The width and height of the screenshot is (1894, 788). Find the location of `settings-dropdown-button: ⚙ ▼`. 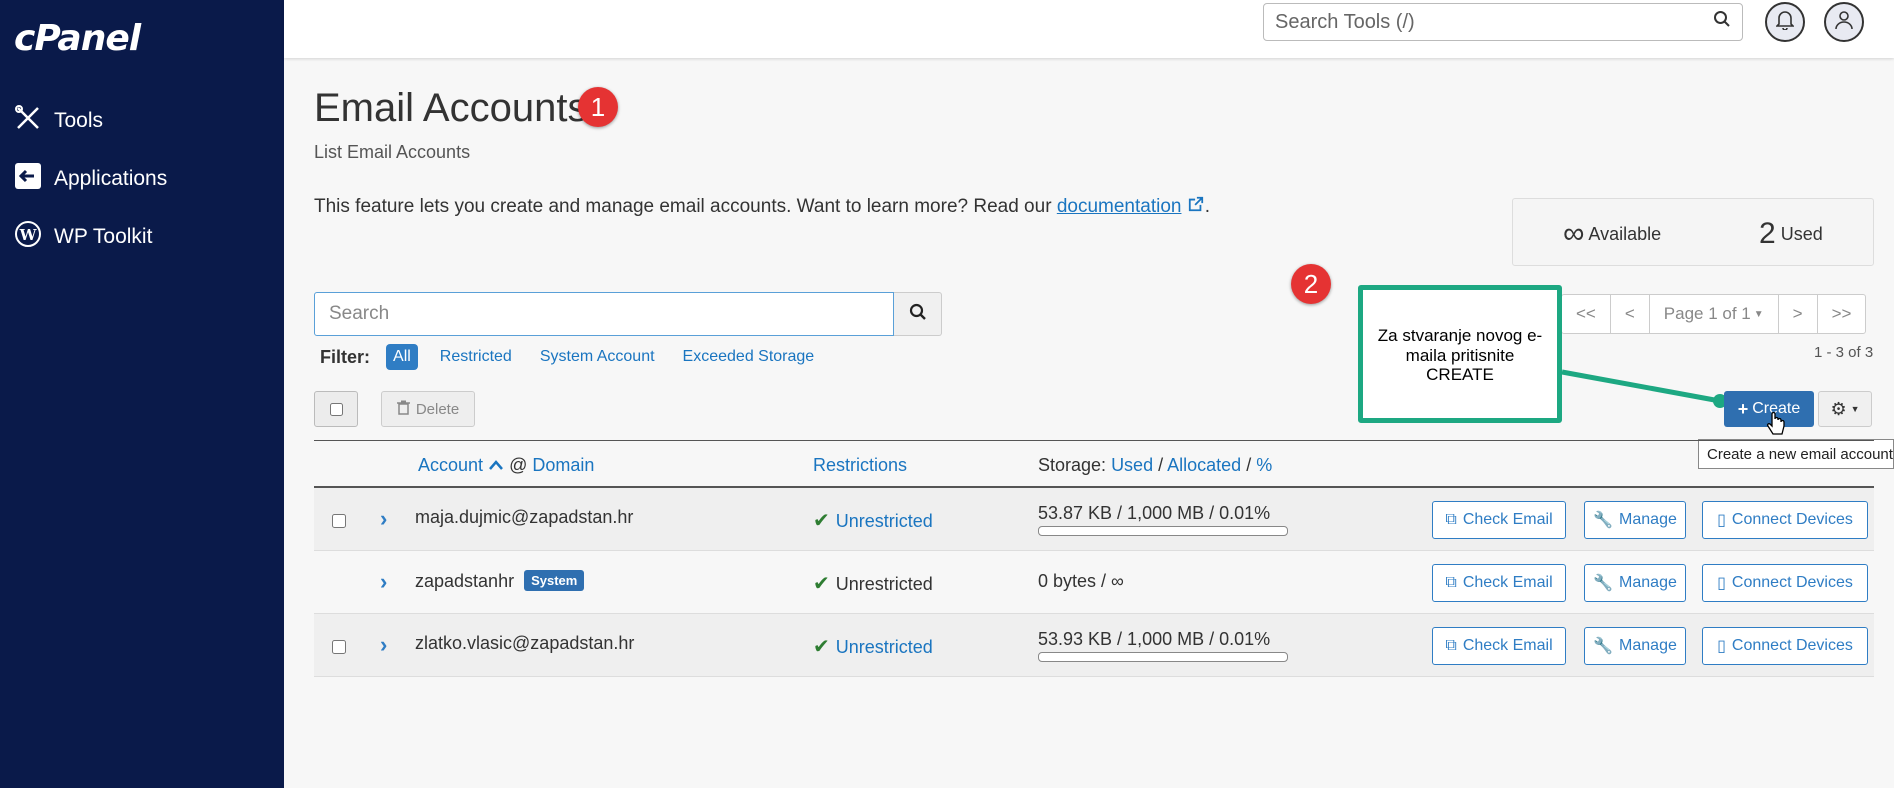

settings-dropdown-button: ⚙ ▼ is located at coordinates (1845, 409).